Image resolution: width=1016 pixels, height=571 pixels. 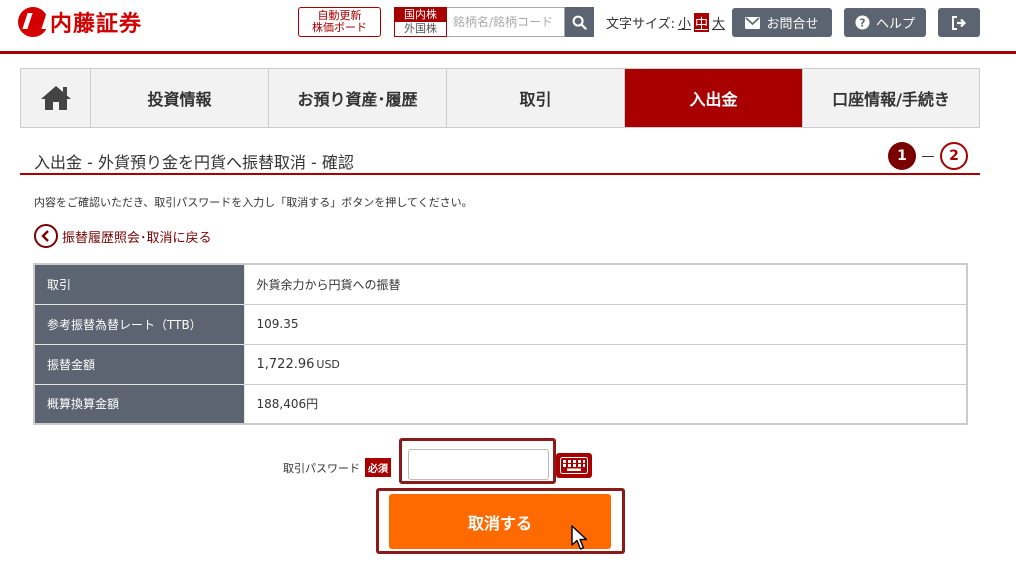 What do you see at coordinates (902, 156) in the screenshot?
I see `step-1: 1` at bounding box center [902, 156].